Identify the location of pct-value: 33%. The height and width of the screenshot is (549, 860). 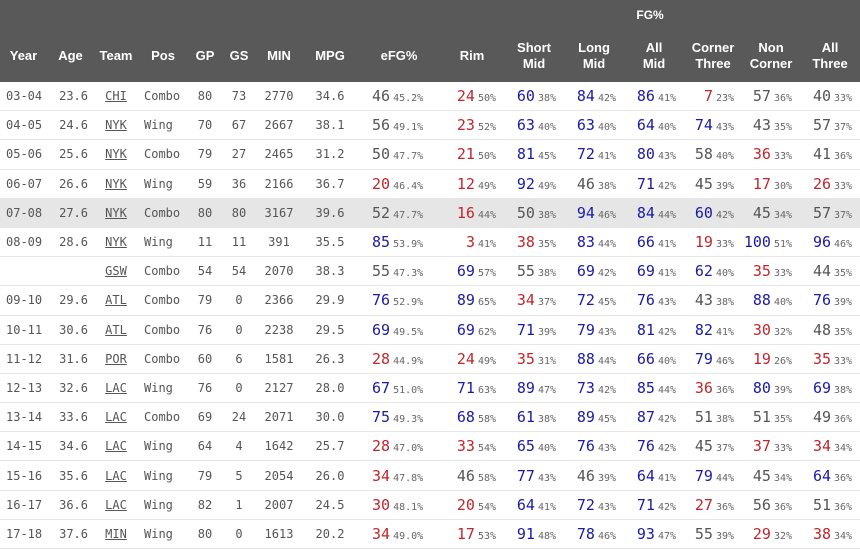
(725, 245).